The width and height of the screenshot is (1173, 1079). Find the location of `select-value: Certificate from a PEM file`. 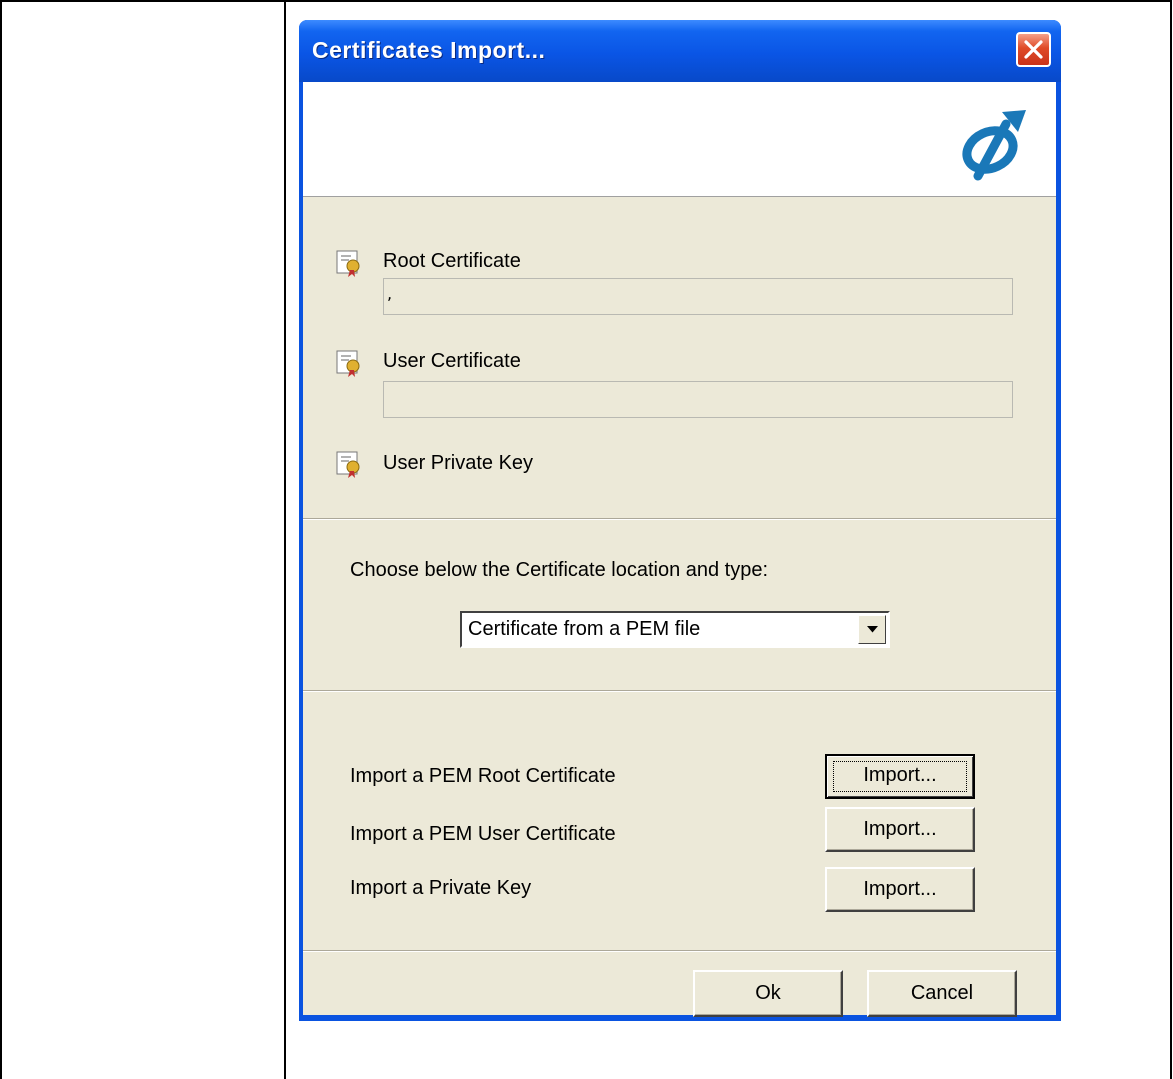

select-value: Certificate from a PEM file is located at coordinates (584, 629).